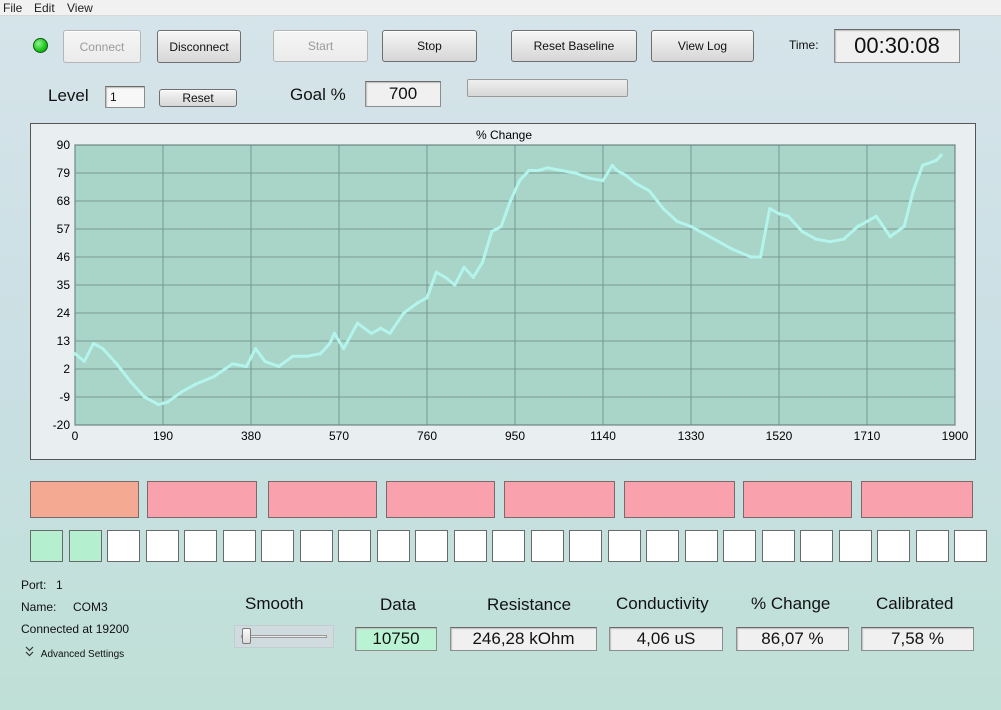 The image size is (1001, 710). Describe the element at coordinates (804, 45) in the screenshot. I see `time-label: Time:` at that location.